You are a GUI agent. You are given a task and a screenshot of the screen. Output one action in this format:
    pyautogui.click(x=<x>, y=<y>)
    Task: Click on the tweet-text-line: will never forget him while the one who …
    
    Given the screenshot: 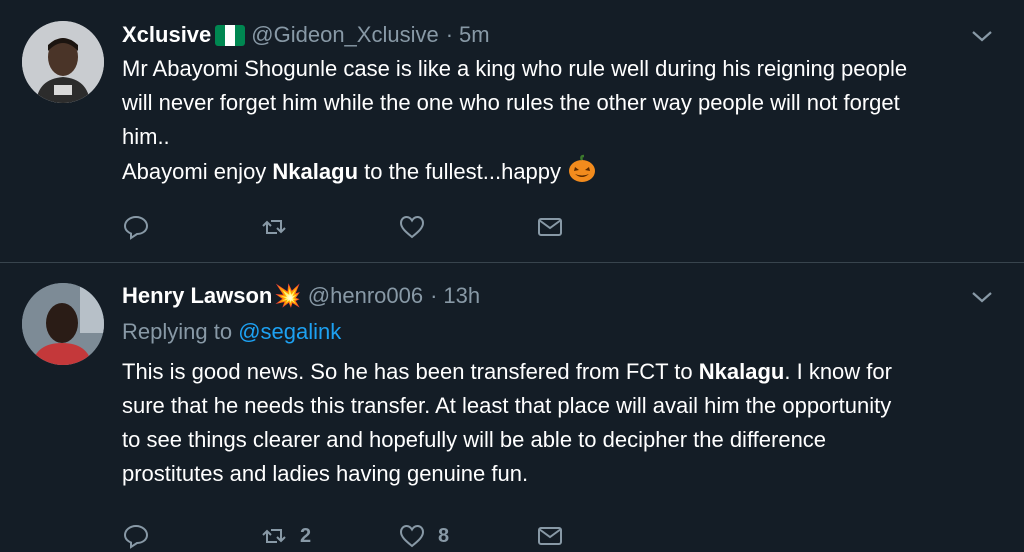 What is the action you would take?
    pyautogui.click(x=511, y=102)
    